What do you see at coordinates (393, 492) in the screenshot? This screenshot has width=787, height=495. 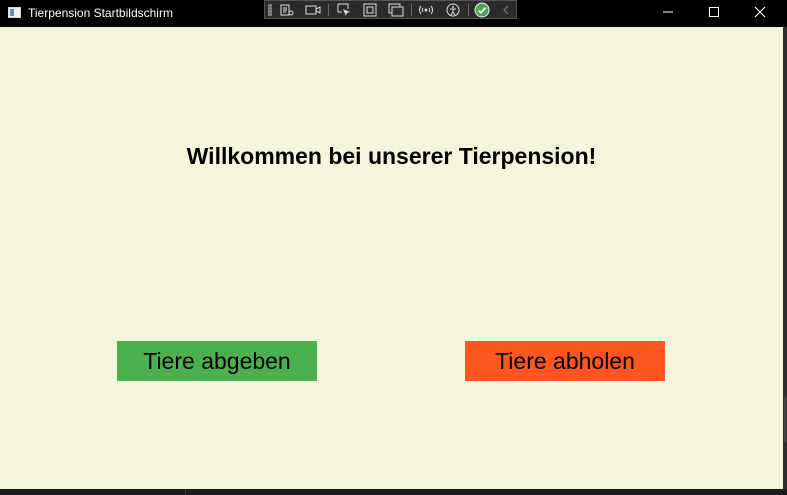 I see `background-edge-bottom` at bounding box center [393, 492].